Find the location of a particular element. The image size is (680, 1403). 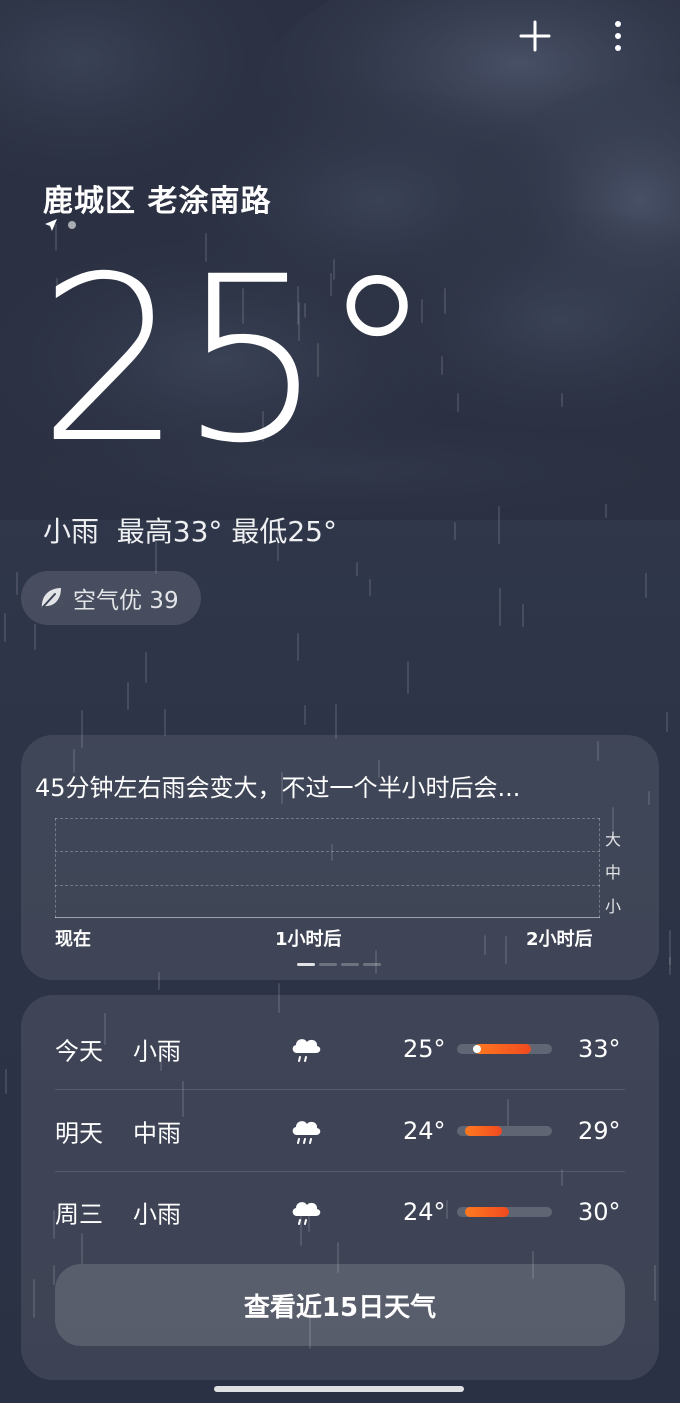

chart-right-edge is located at coordinates (599, 868).